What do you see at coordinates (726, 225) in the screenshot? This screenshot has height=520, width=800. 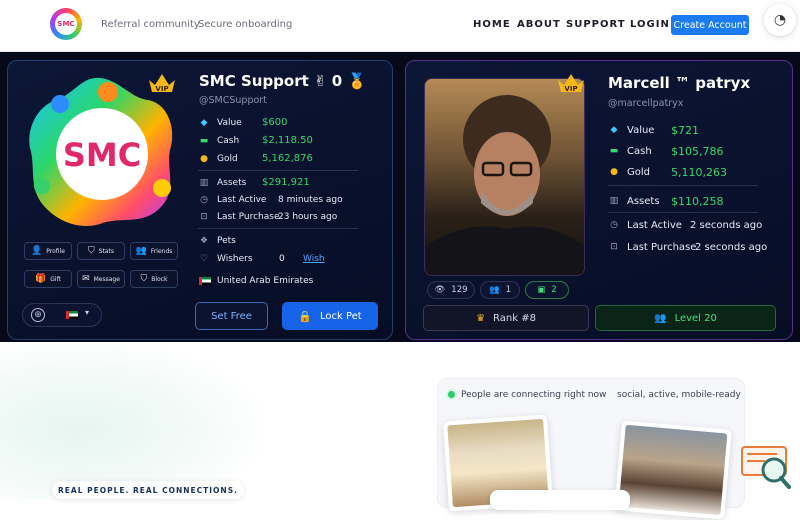 I see `last-active-value: 2 seconds ago` at bounding box center [726, 225].